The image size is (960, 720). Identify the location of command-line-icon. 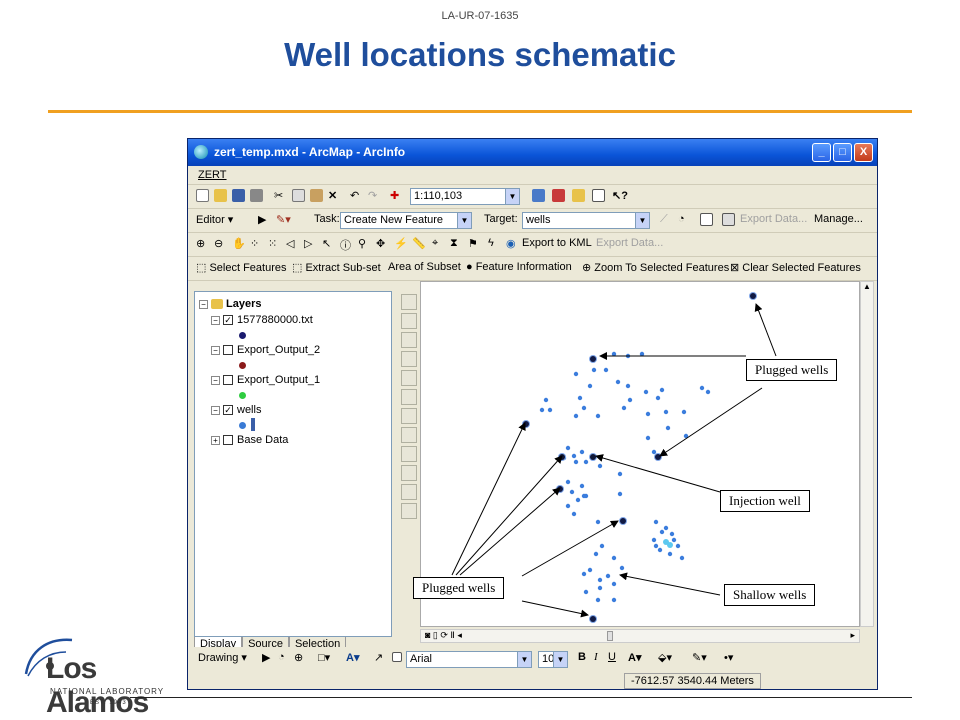
(598, 195).